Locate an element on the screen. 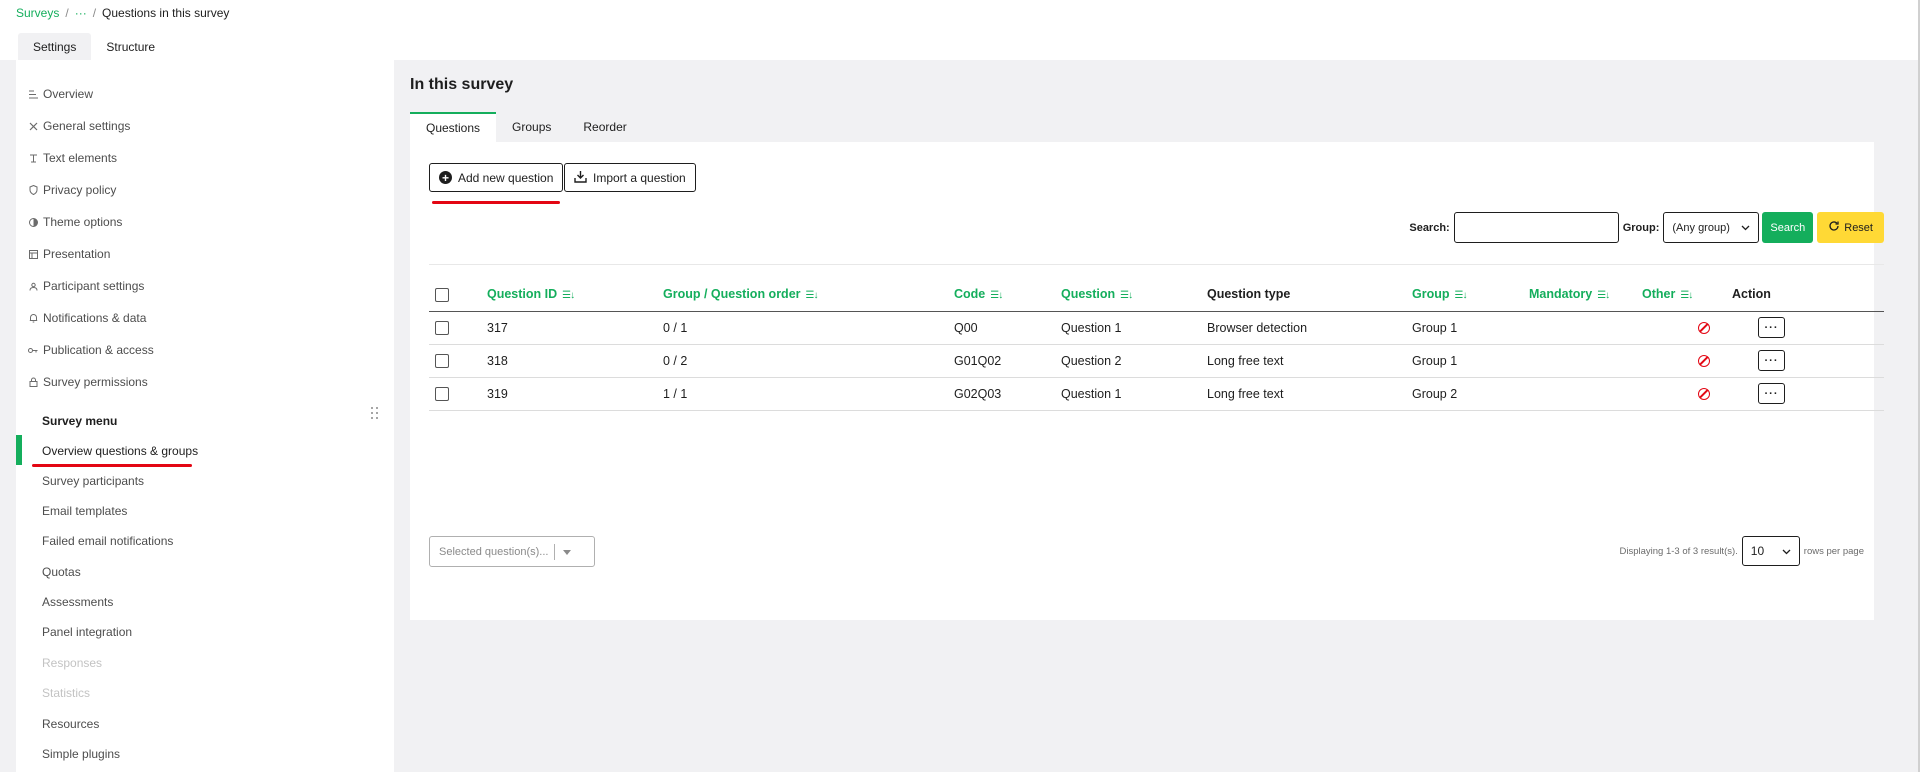 This screenshot has height=772, width=1920. sidebar-item-presentation: Presentation is located at coordinates (69, 254).